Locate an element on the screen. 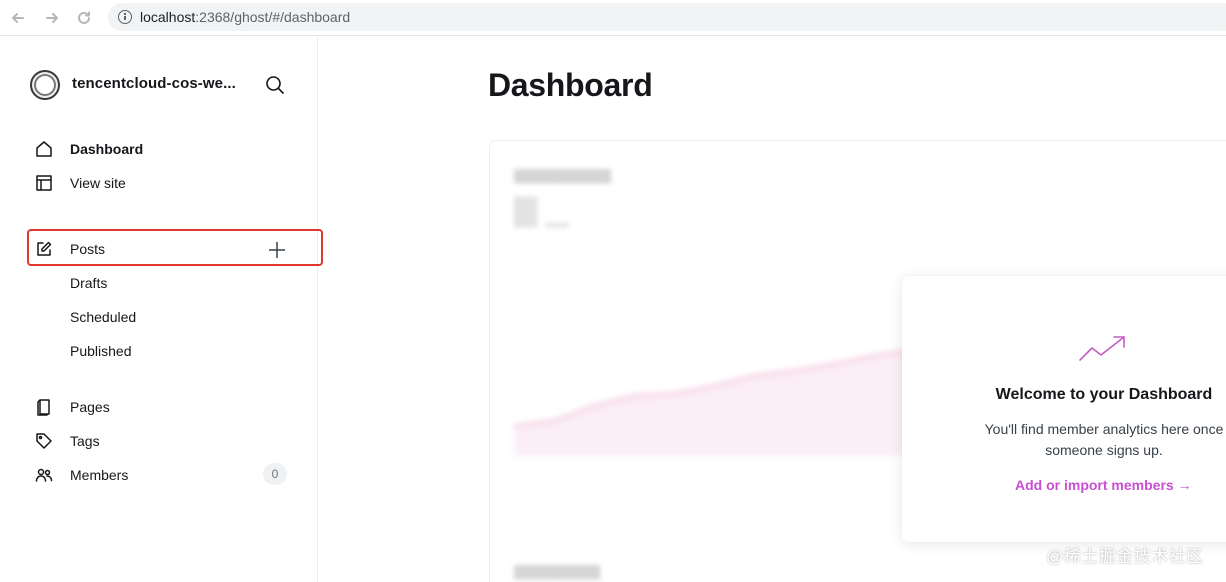 The height and width of the screenshot is (582, 1226). url-host: localhost is located at coordinates (168, 17).